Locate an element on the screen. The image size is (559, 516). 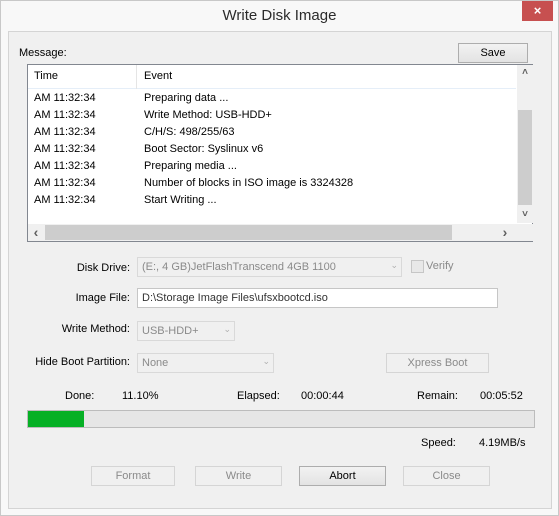
verify-label: Verify is located at coordinates (440, 266).